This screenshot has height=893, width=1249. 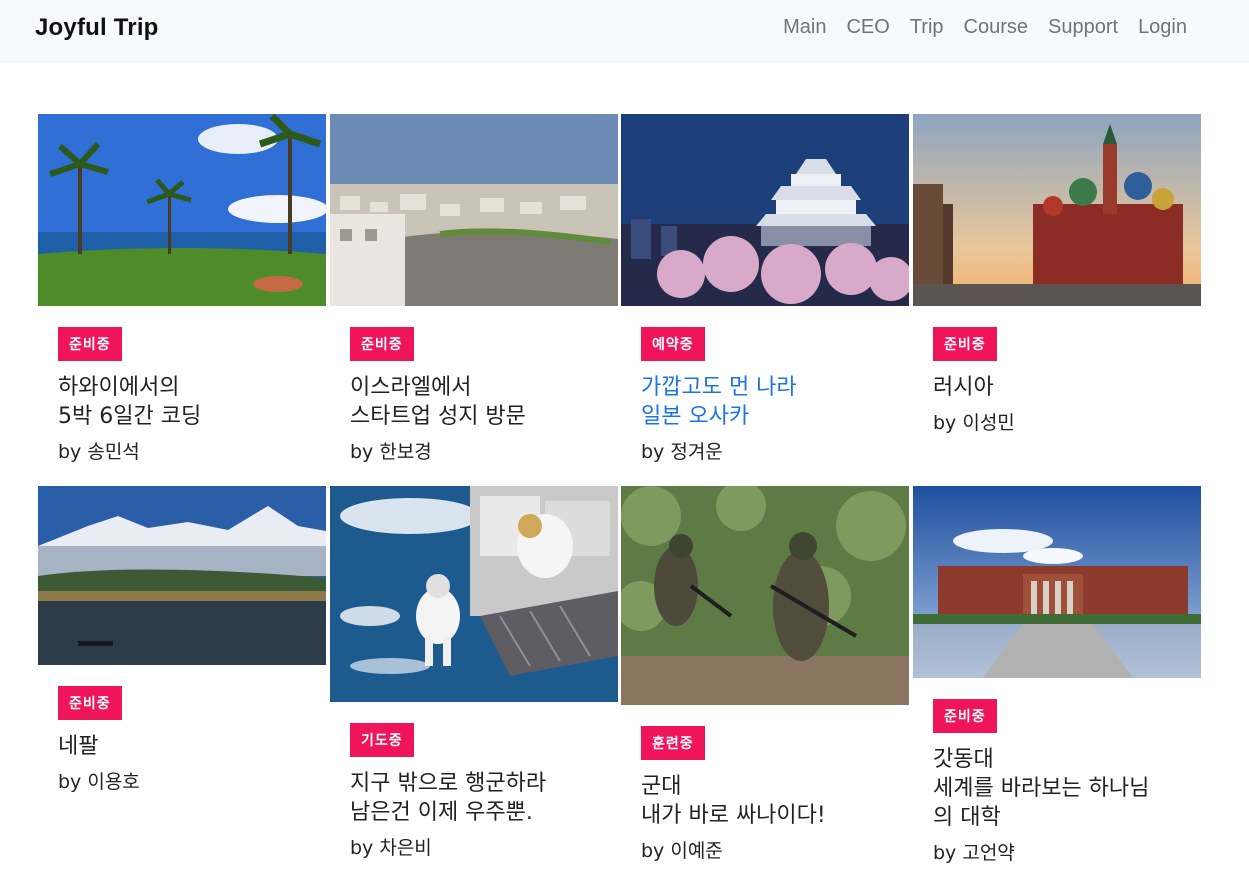 What do you see at coordinates (182, 575) in the screenshot?
I see `nepal-mountain-image` at bounding box center [182, 575].